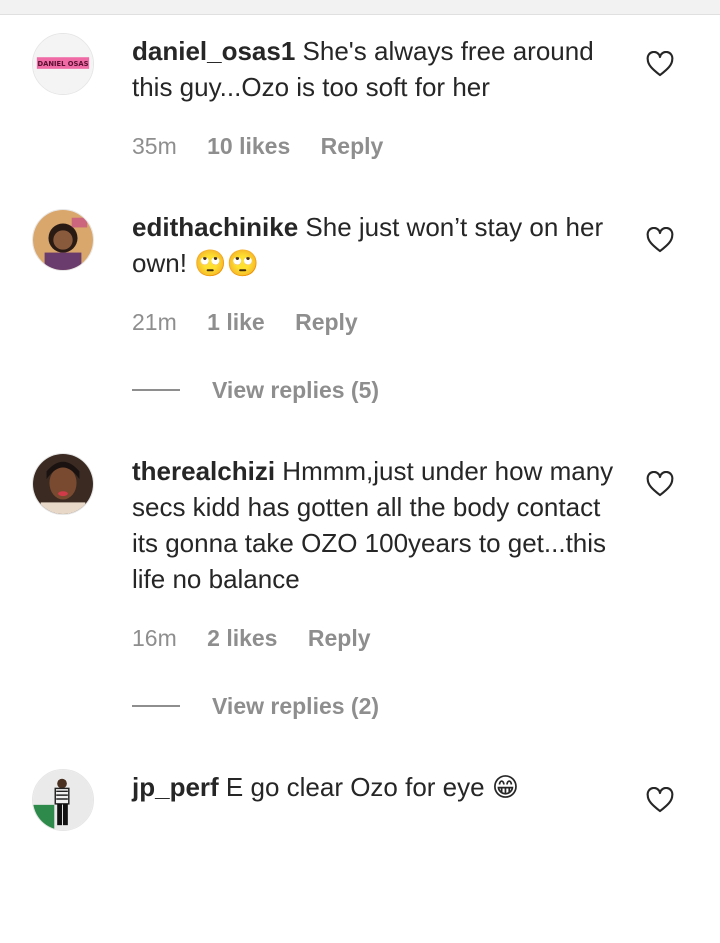 Image resolution: width=720 pixels, height=943 pixels. Describe the element at coordinates (175, 787) in the screenshot. I see `comment-username: jp_perf` at that location.